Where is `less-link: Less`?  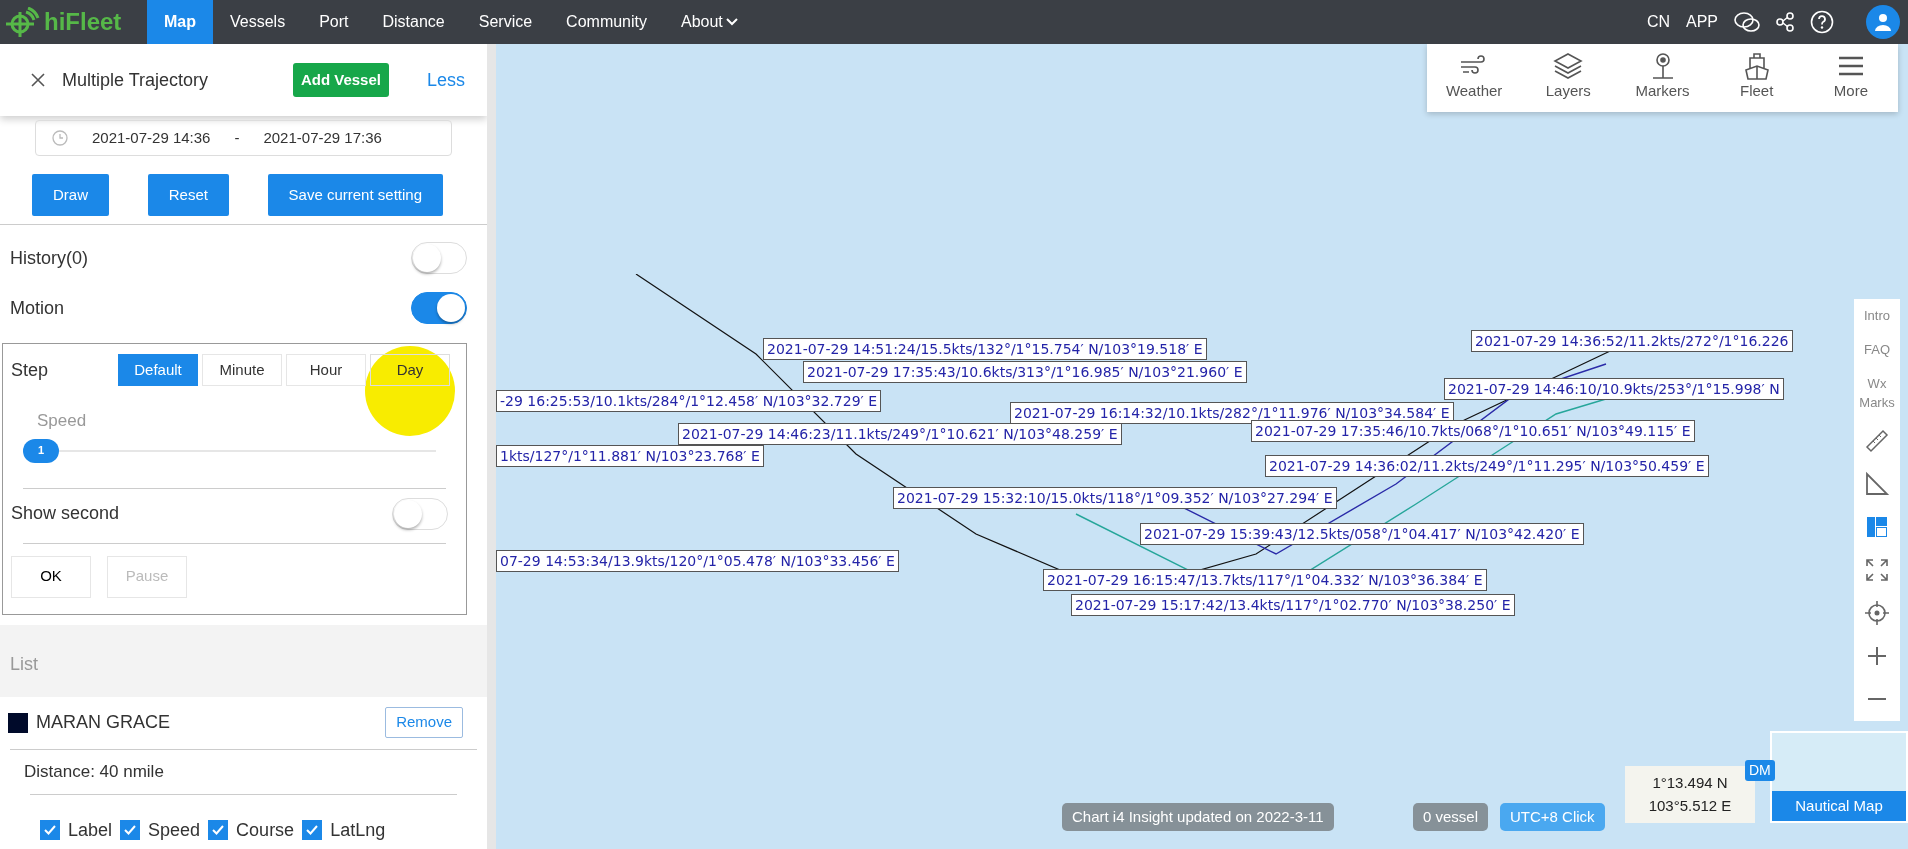
less-link: Less is located at coordinates (445, 80).